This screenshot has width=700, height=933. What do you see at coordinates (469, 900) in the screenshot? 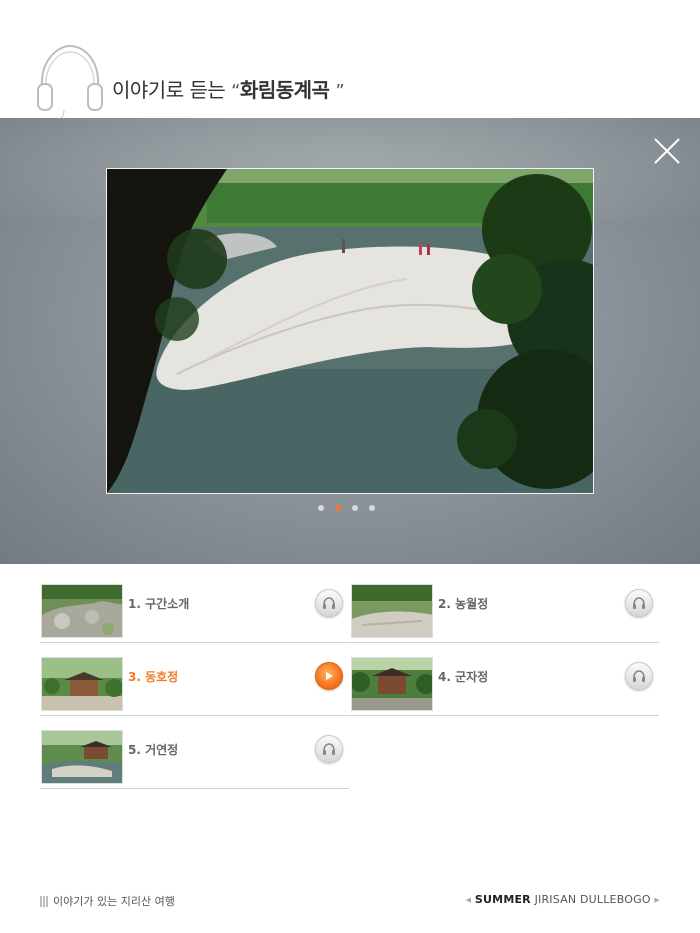
I see `arrow-left-icon: ◀` at bounding box center [469, 900].